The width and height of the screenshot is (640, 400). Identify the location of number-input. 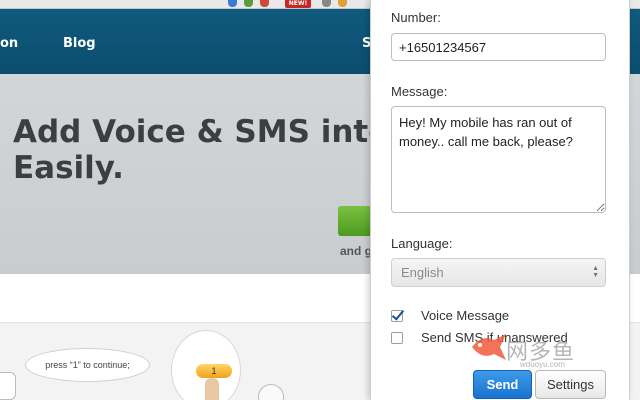
(498, 47).